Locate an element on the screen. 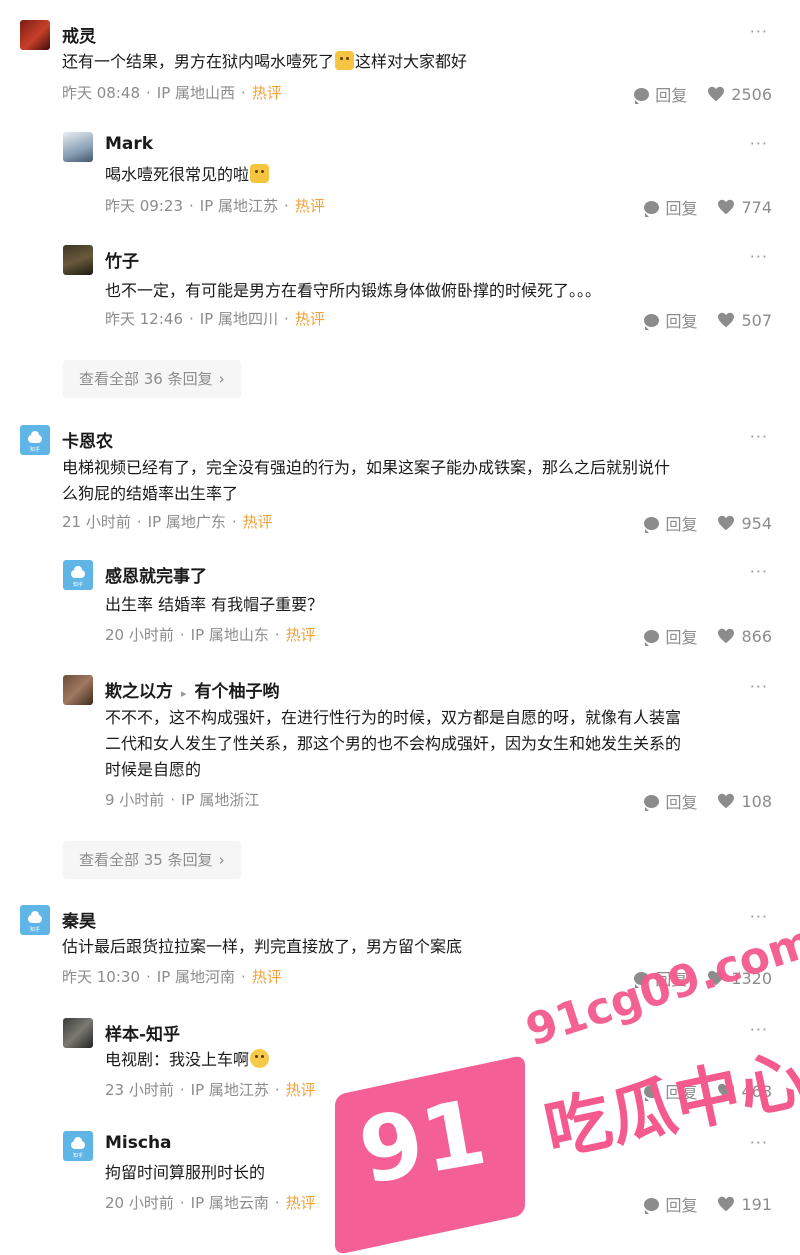 This screenshot has width=800, height=1255. view-all-replies-button: 查看全部 36 条回复 › is located at coordinates (152, 379).